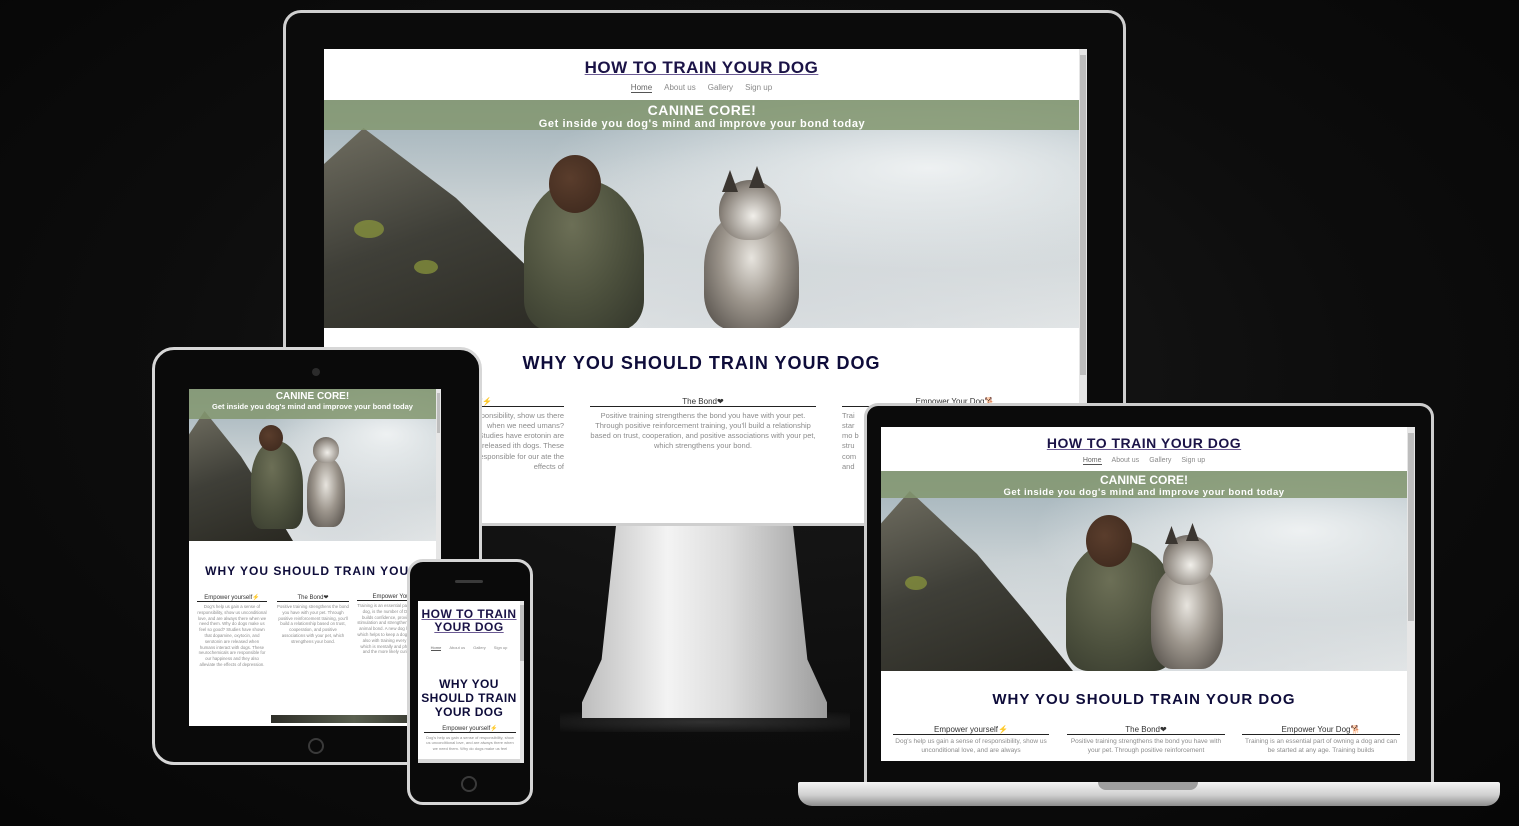 The image size is (1519, 826). Describe the element at coordinates (469, 581) in the screenshot. I see `phone-speaker` at that location.